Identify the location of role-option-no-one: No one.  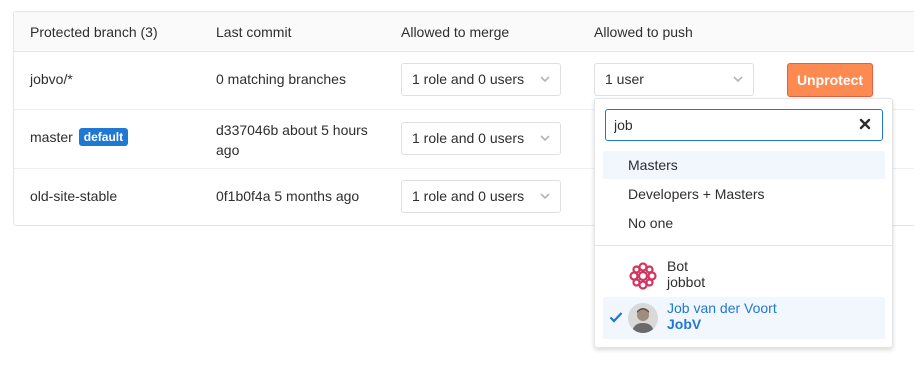
(744, 223).